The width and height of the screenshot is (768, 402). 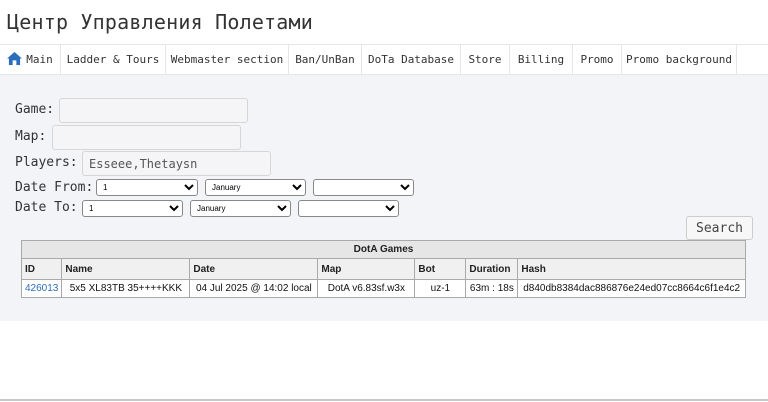 I want to click on date-to-day-select: 1, so click(x=132, y=208).